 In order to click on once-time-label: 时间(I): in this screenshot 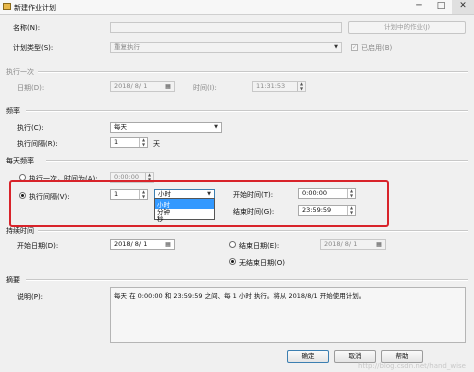, I will do `click(205, 88)`.